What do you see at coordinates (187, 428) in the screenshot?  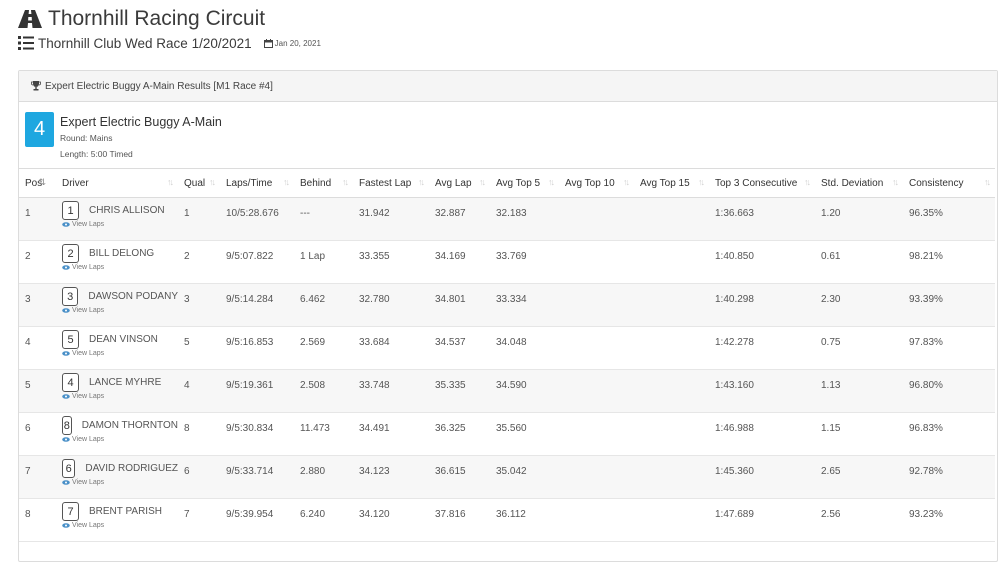 I see `cell-value: 8` at bounding box center [187, 428].